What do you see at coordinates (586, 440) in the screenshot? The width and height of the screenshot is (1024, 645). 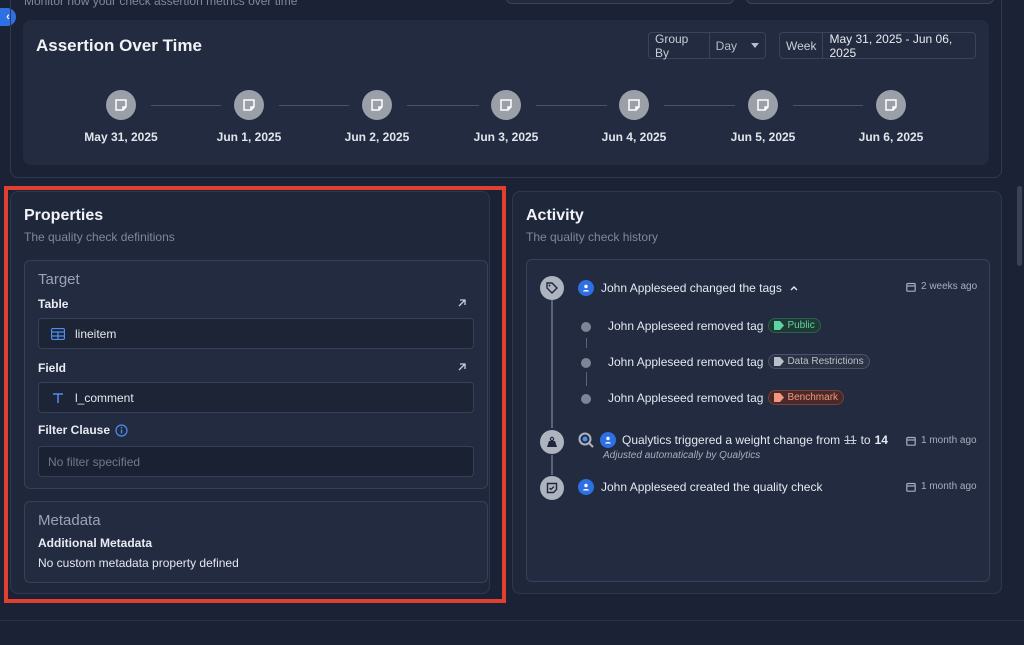 I see `qualytics-logo-icon` at bounding box center [586, 440].